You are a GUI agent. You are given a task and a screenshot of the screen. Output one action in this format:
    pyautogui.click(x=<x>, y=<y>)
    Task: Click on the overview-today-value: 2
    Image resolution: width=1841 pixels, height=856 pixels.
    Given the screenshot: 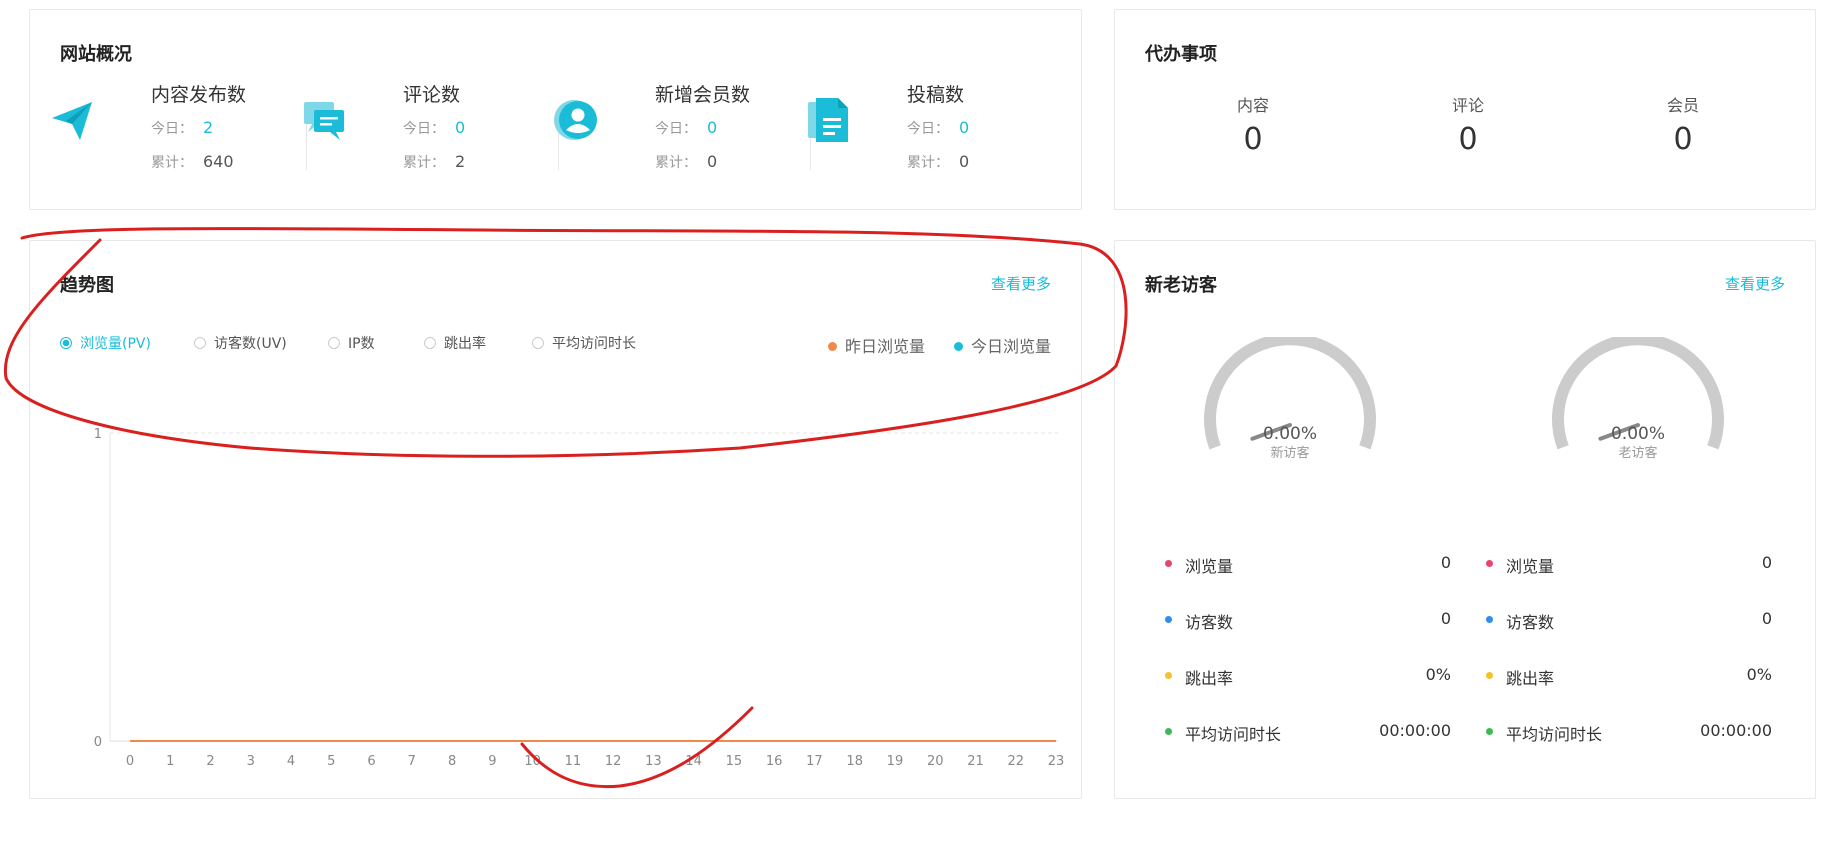 What is the action you would take?
    pyautogui.click(x=208, y=127)
    